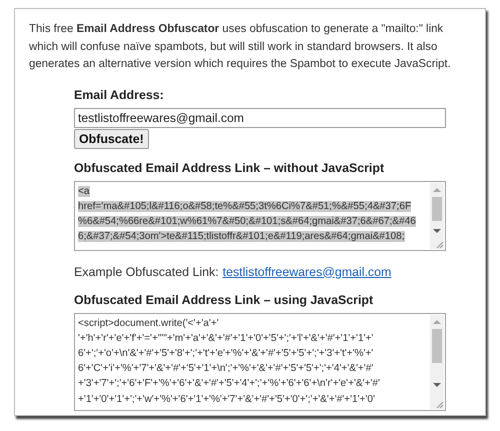 Image resolution: width=500 pixels, height=431 pixels. Describe the element at coordinates (224, 299) in the screenshot. I see `section-heading: Obfuscated Email Address Link – using JavaScript` at that location.